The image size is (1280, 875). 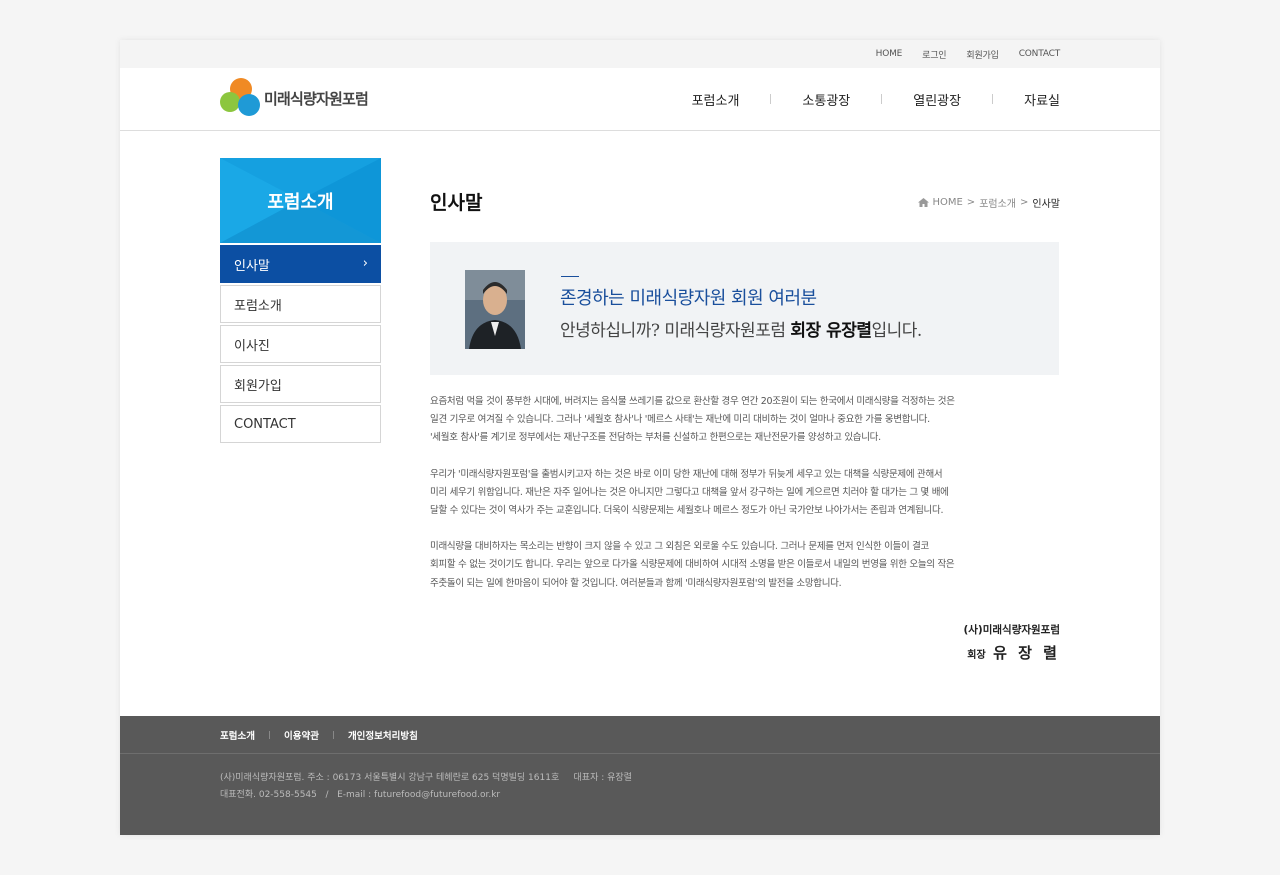 What do you see at coordinates (1042, 99) in the screenshot?
I see `nav-item-archive: 자료실` at bounding box center [1042, 99].